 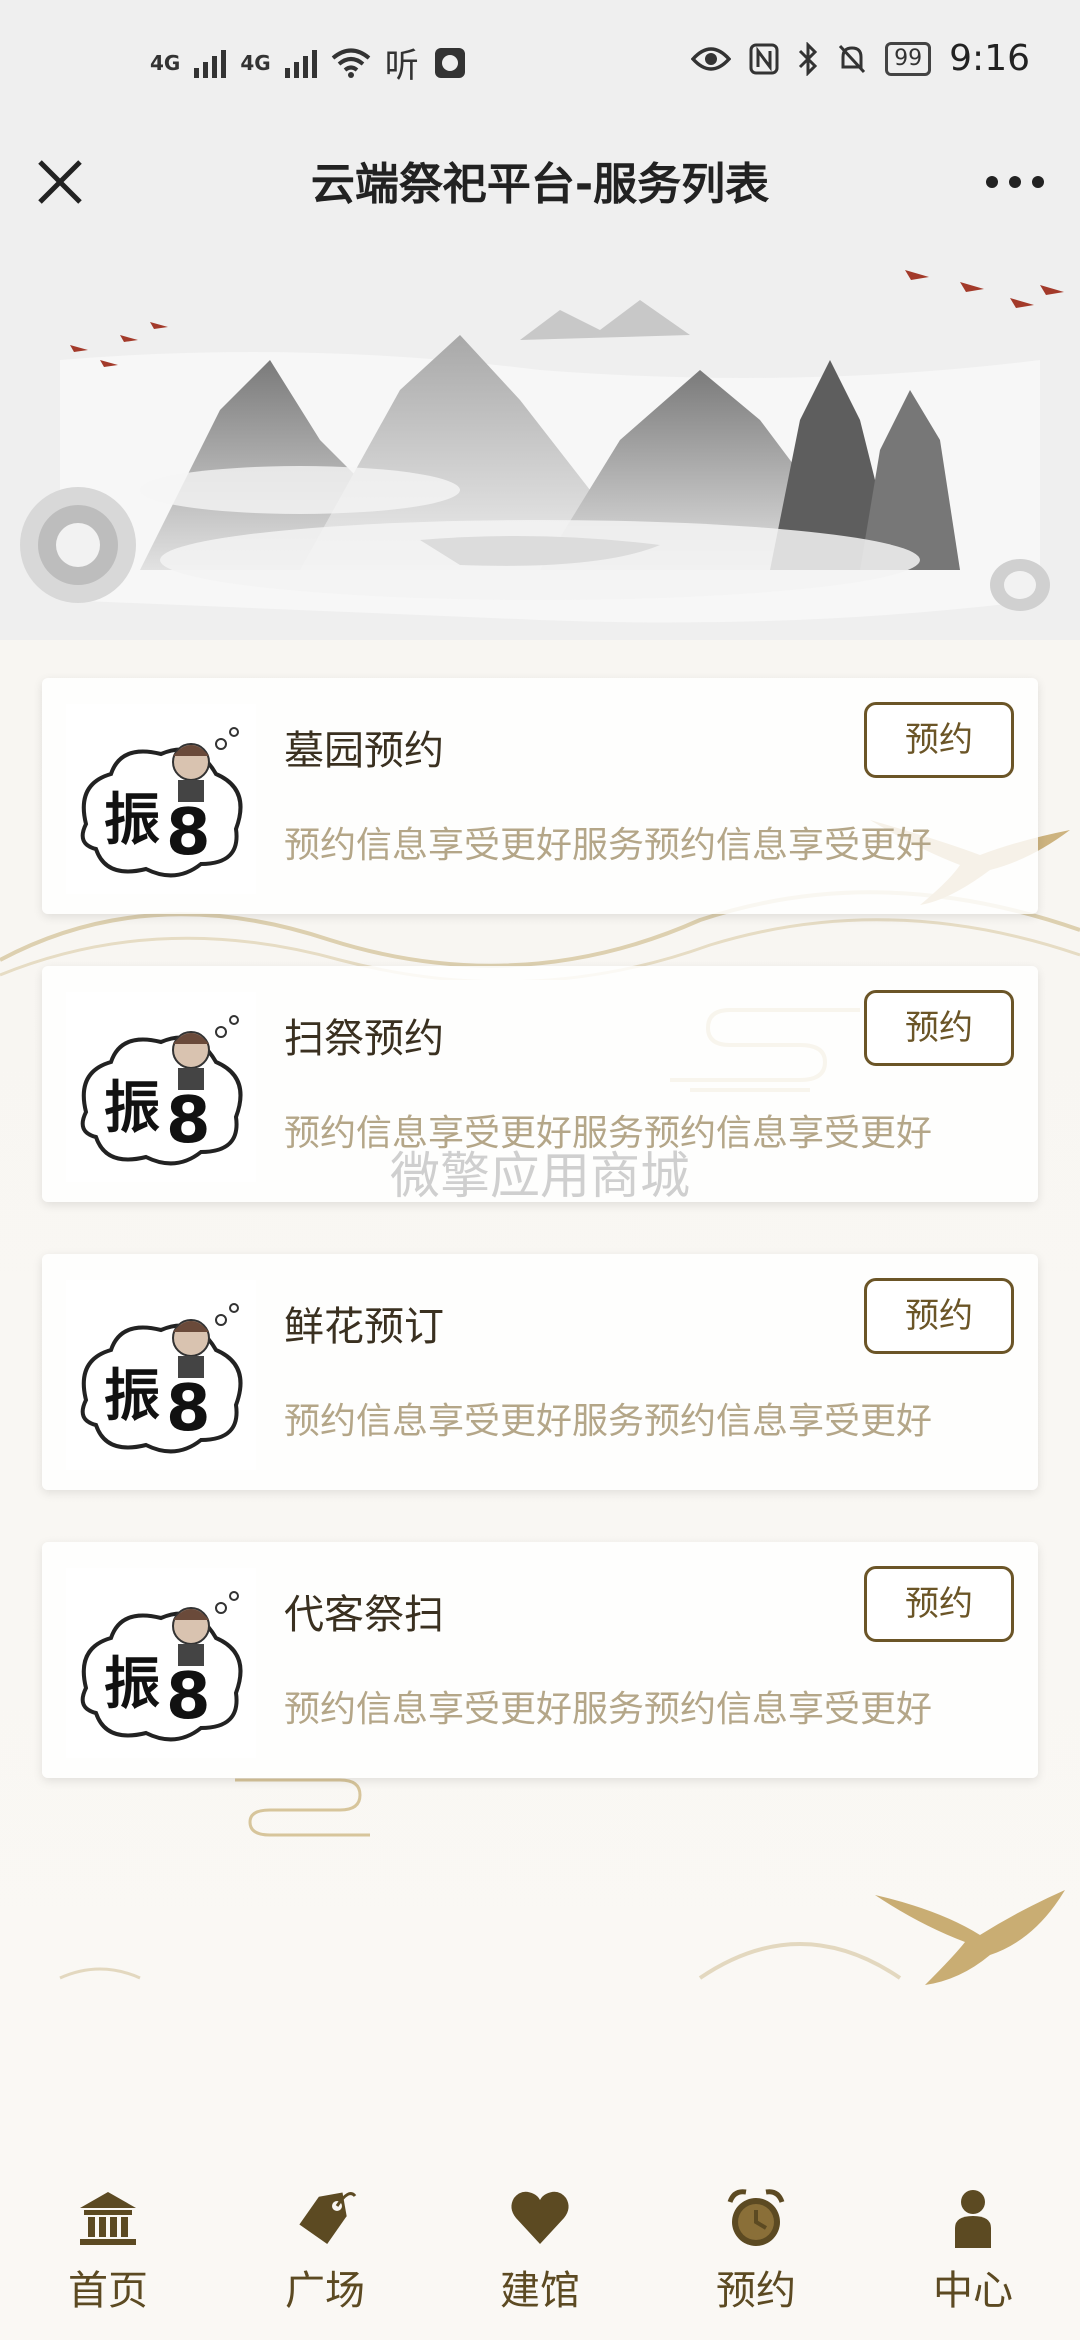 What do you see at coordinates (401, 66) in the screenshot?
I see `listen-app-icon: 听` at bounding box center [401, 66].